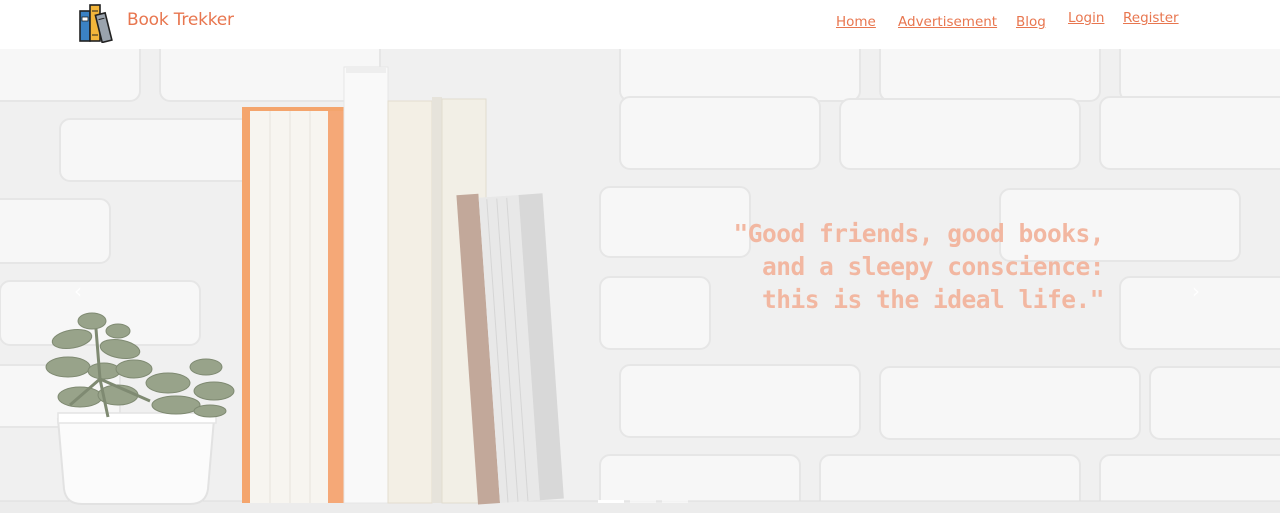 This screenshot has height=513, width=1280. I want to click on carousel-prev-button: ‹, so click(78, 291).